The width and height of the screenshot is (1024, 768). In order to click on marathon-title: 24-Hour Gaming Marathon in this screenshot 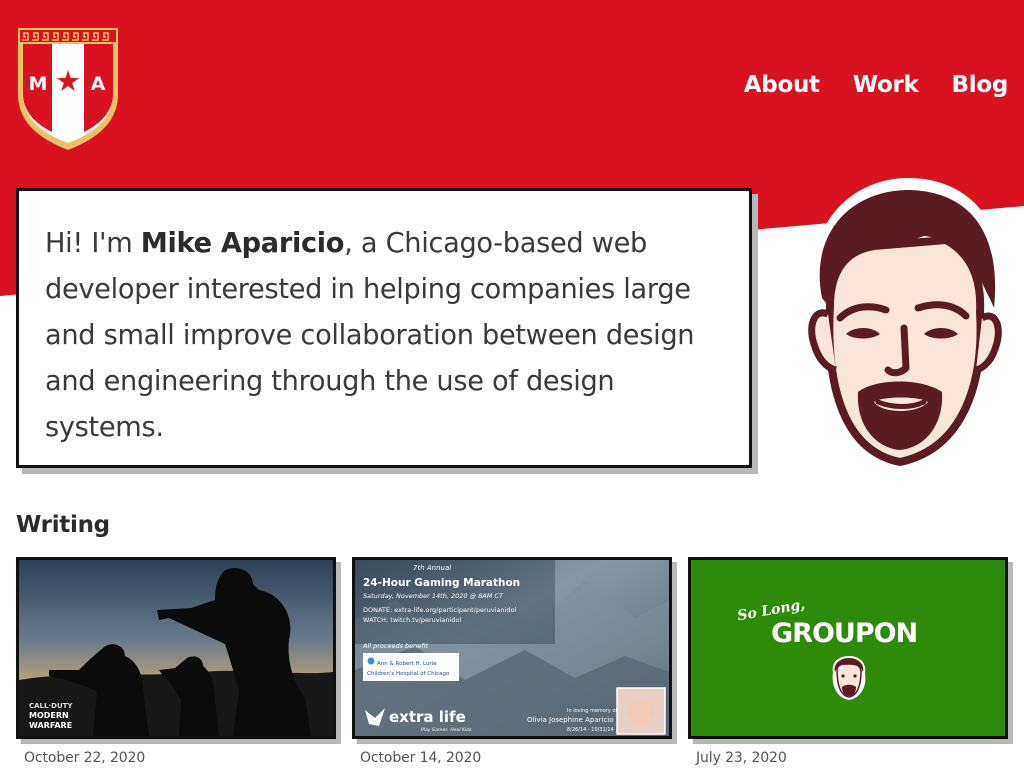, I will do `click(441, 583)`.